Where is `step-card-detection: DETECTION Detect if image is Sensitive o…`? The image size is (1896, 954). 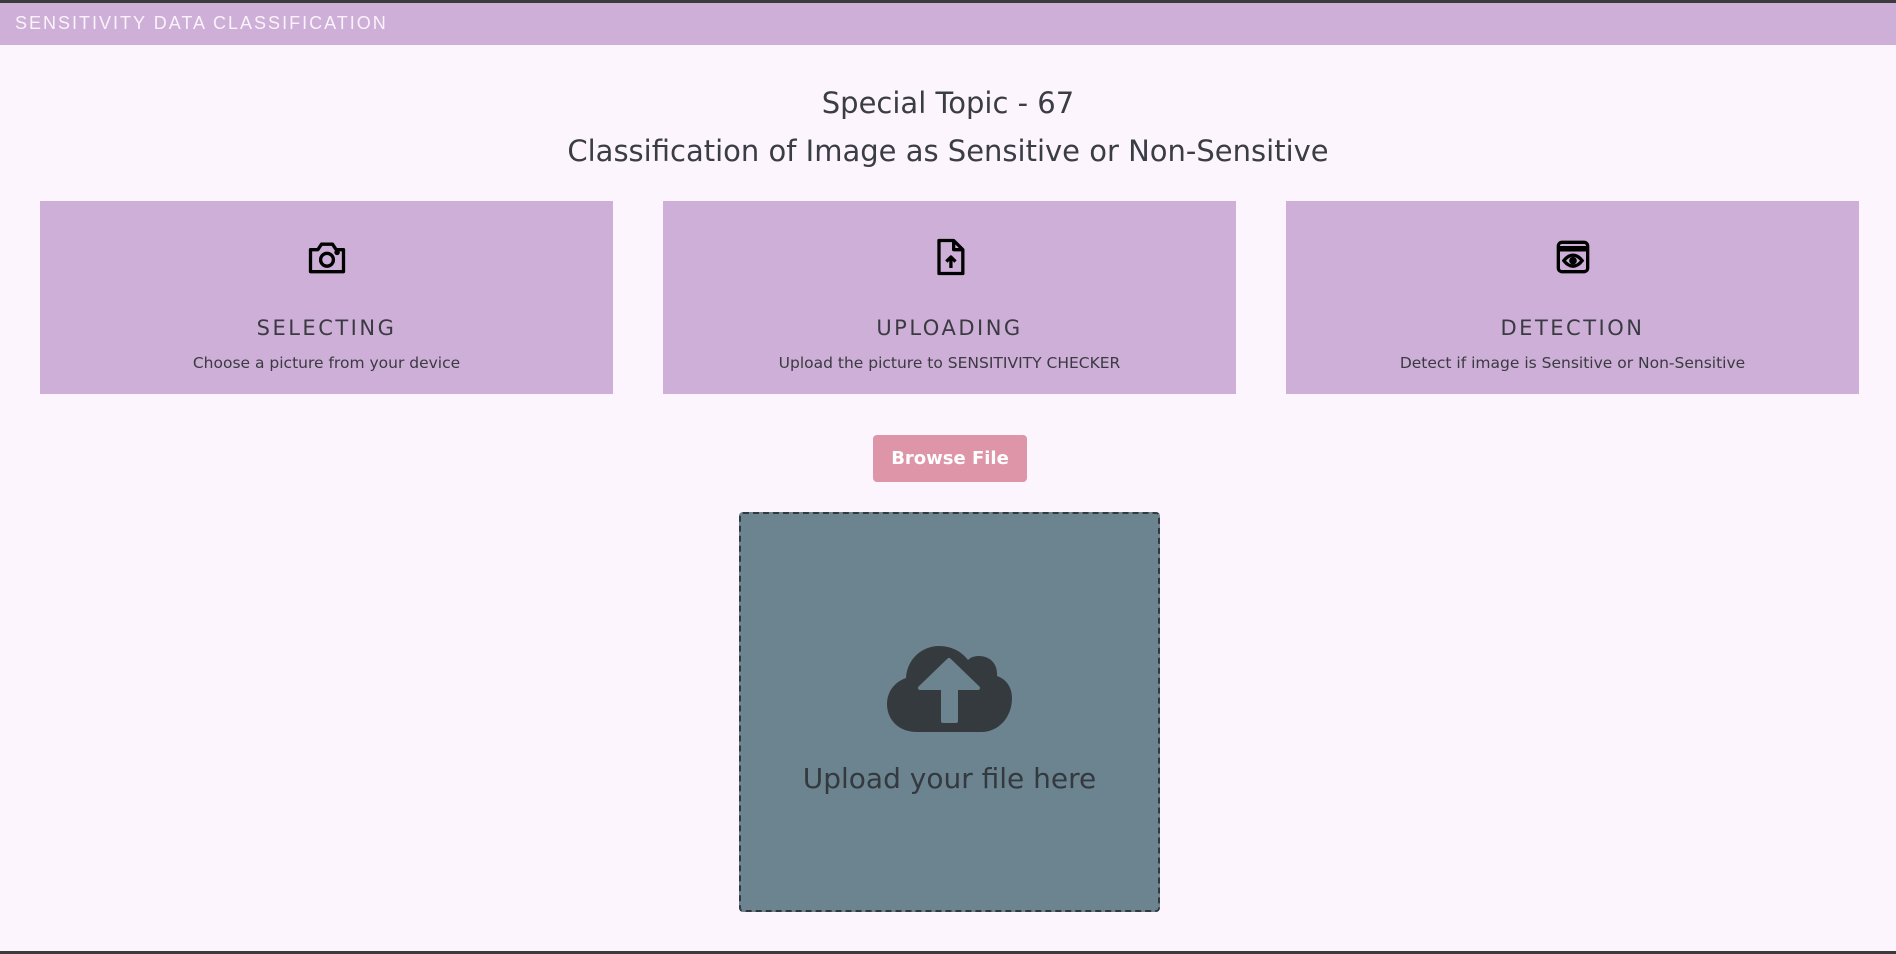
step-card-detection: DETECTION Detect if image is Sensitive o… is located at coordinates (1572, 297).